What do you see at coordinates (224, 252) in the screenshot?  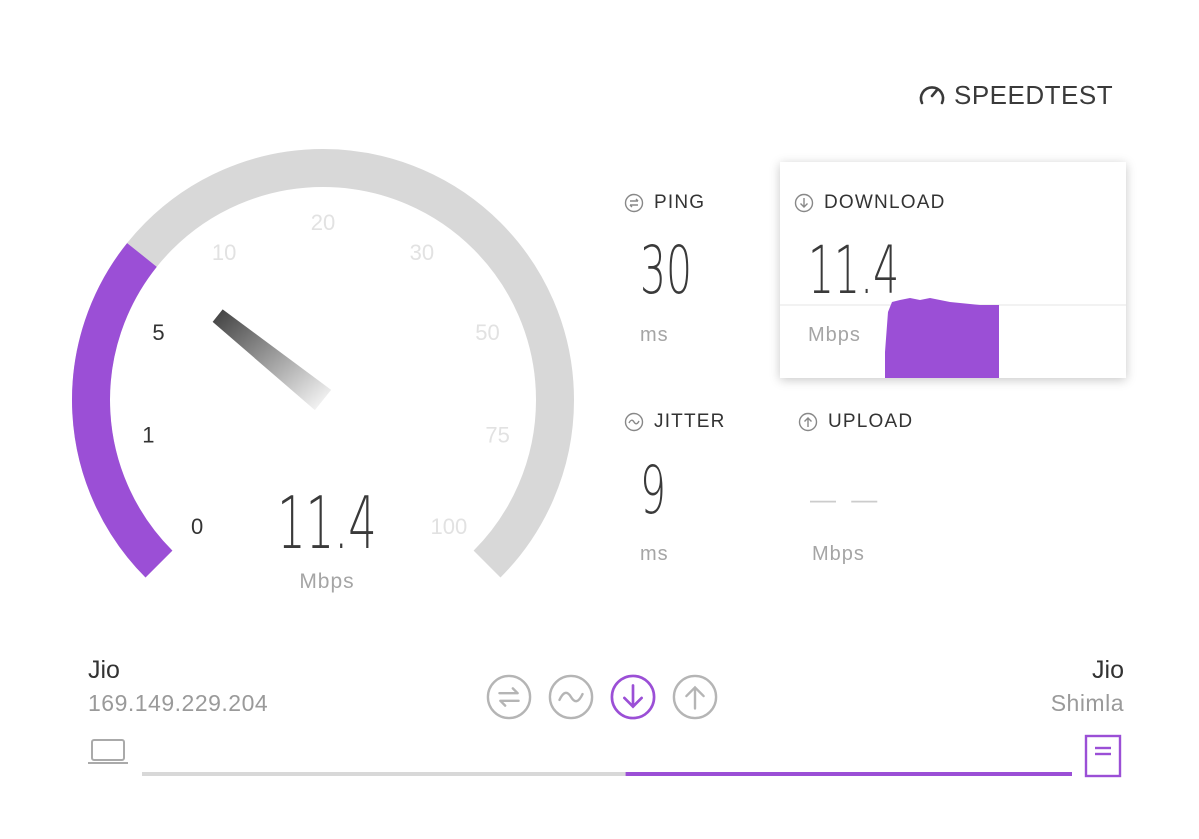 I see `gauge-tick-label: 10` at bounding box center [224, 252].